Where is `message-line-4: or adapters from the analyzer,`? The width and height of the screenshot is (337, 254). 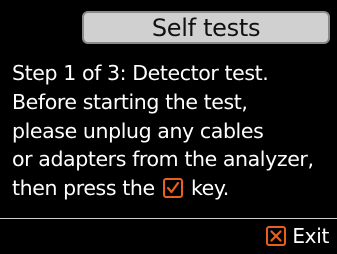
message-line-4: or adapters from the analyzer, is located at coordinates (163, 159).